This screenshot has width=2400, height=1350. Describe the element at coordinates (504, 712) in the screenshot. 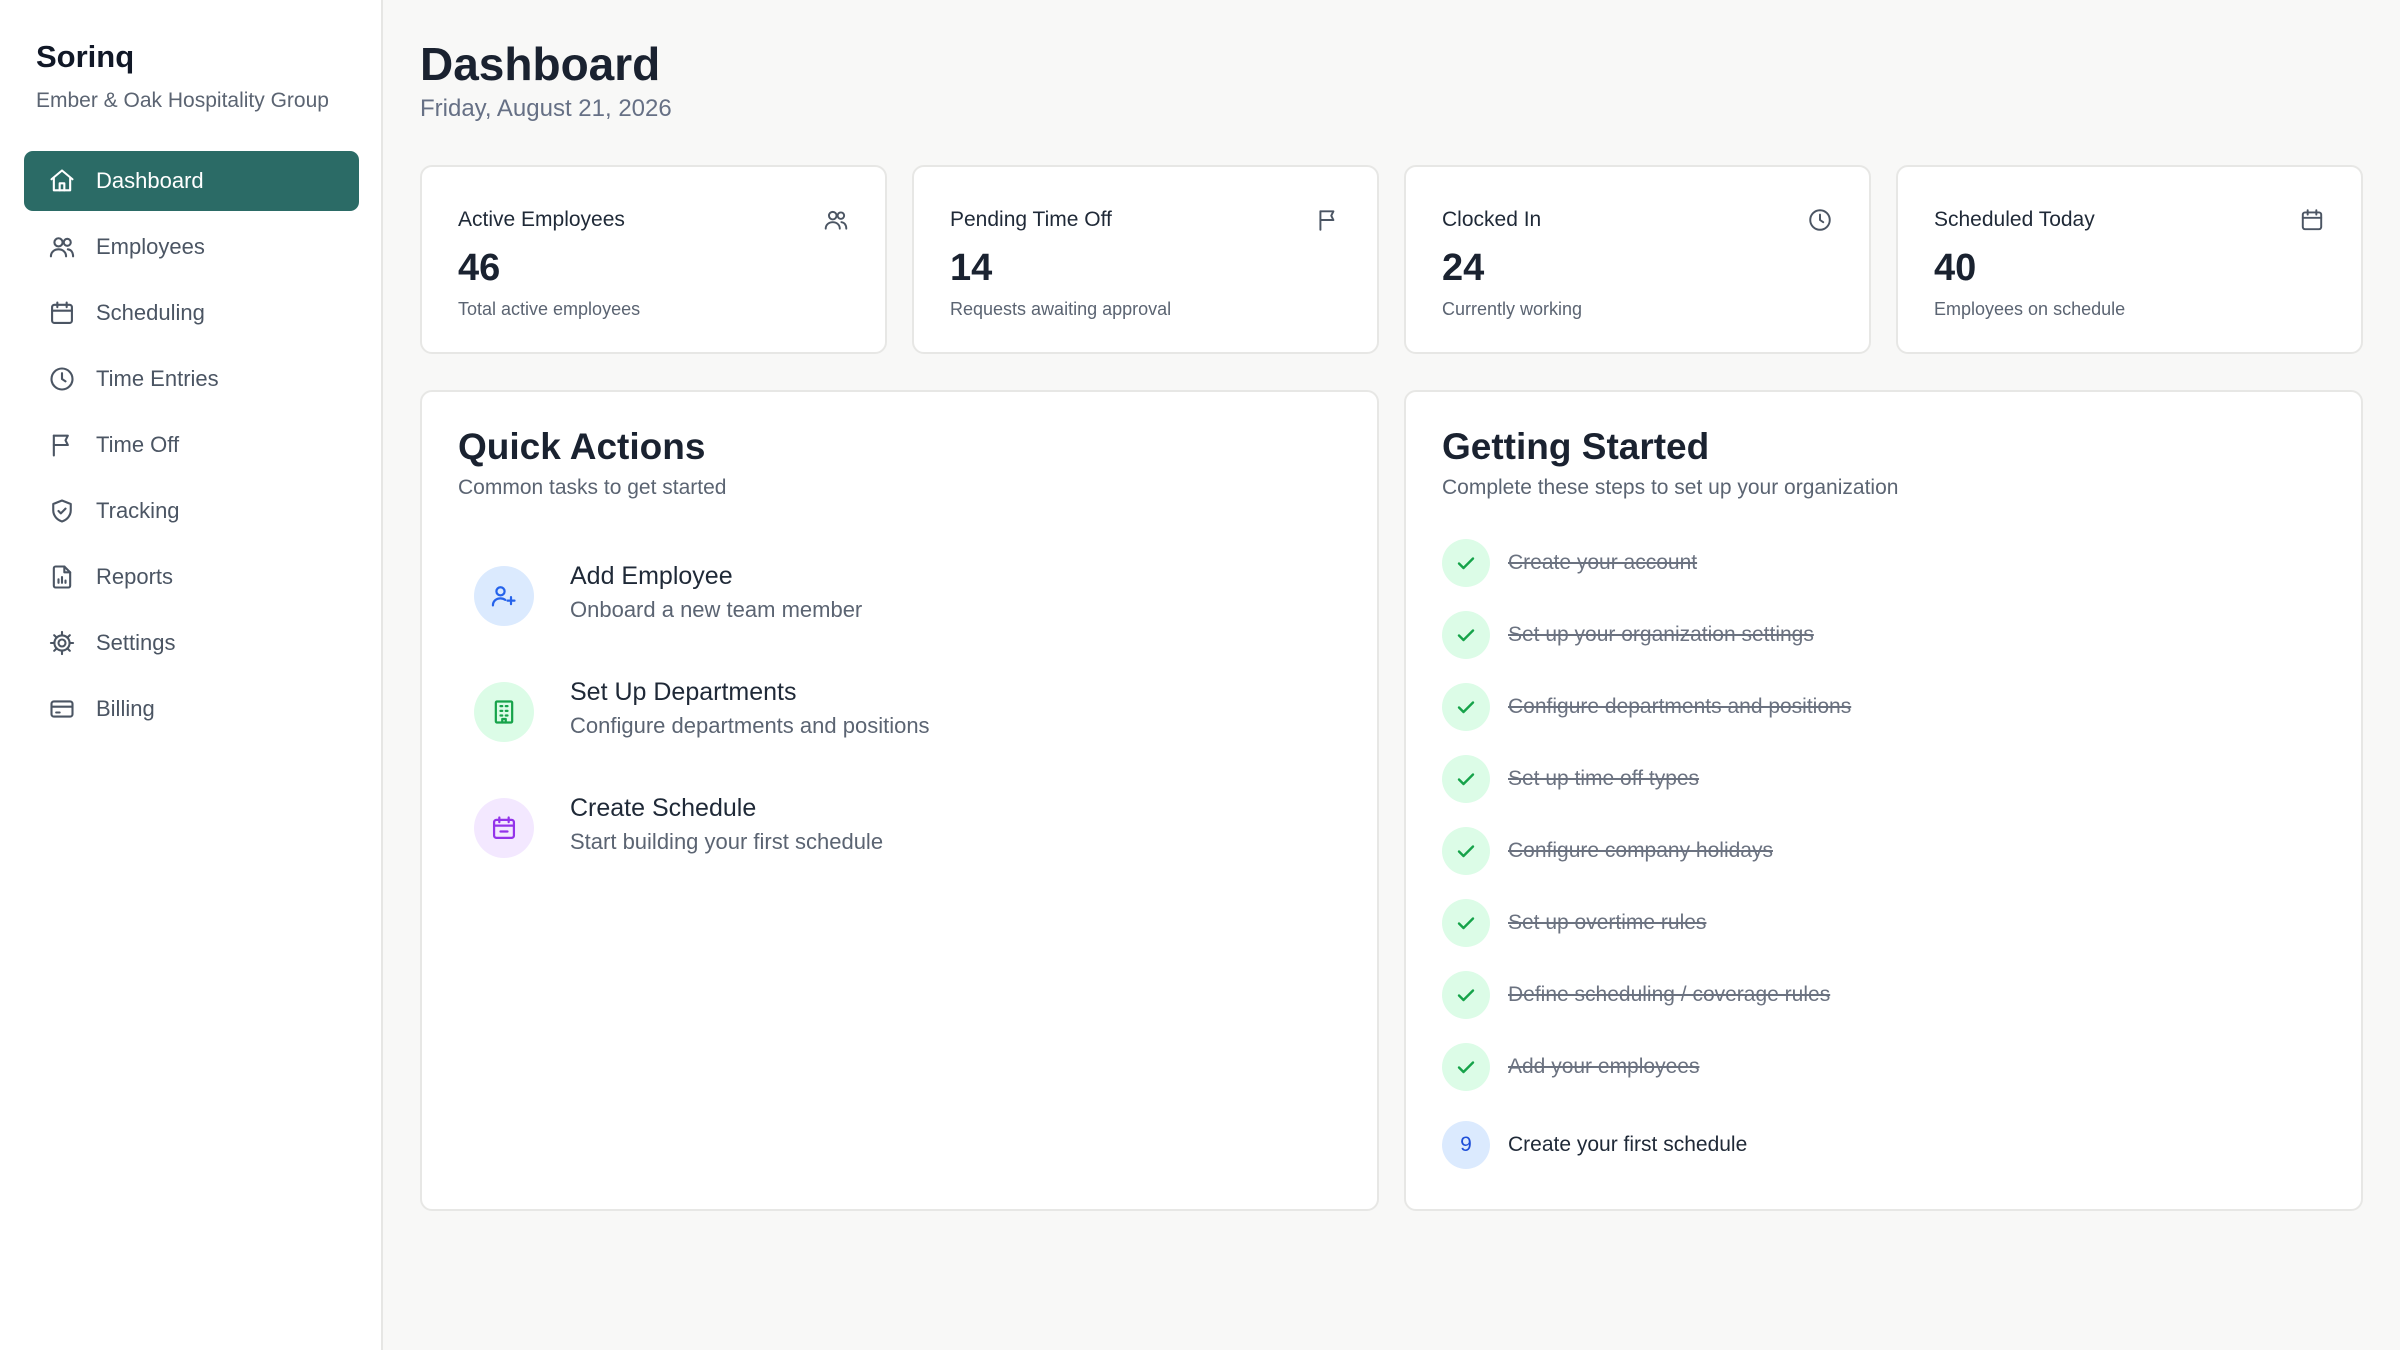

I see `building-icon` at that location.